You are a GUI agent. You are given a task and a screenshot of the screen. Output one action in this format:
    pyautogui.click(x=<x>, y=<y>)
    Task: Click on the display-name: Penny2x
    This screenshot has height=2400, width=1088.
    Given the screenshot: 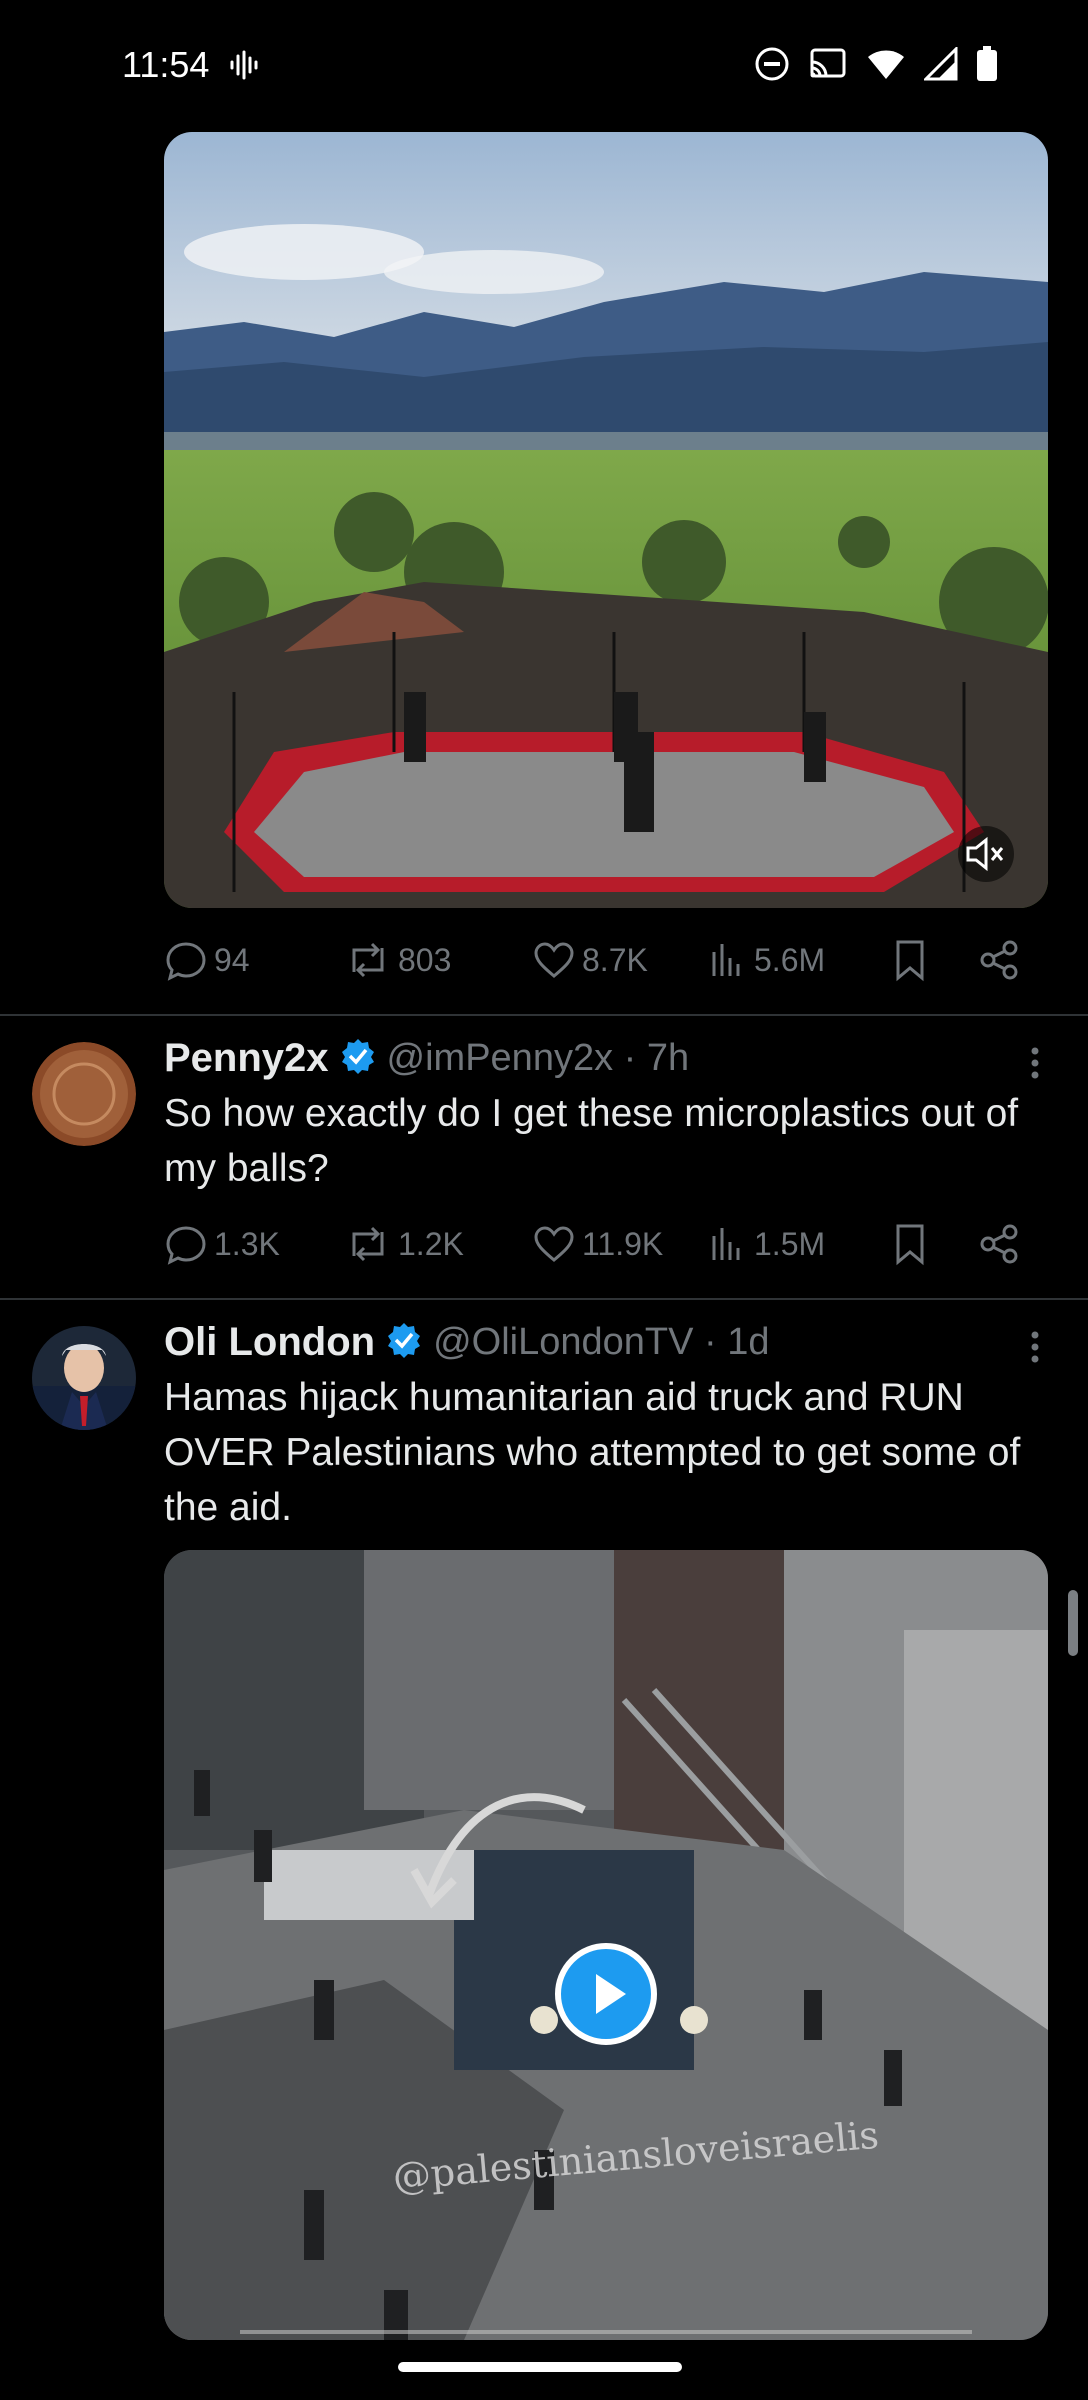 What is the action you would take?
    pyautogui.click(x=246, y=1058)
    